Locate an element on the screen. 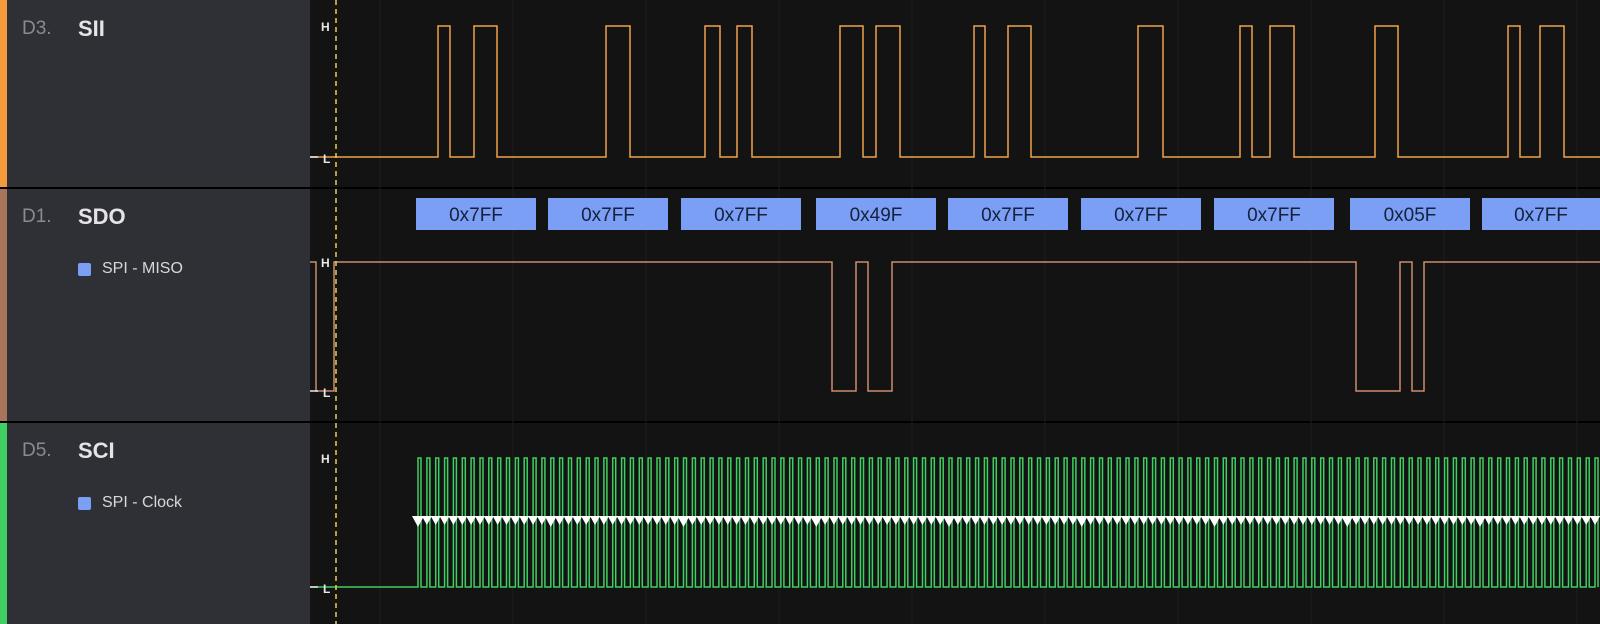 This screenshot has width=1600, height=624. decoded-frame-value: 0x49F is located at coordinates (876, 215).